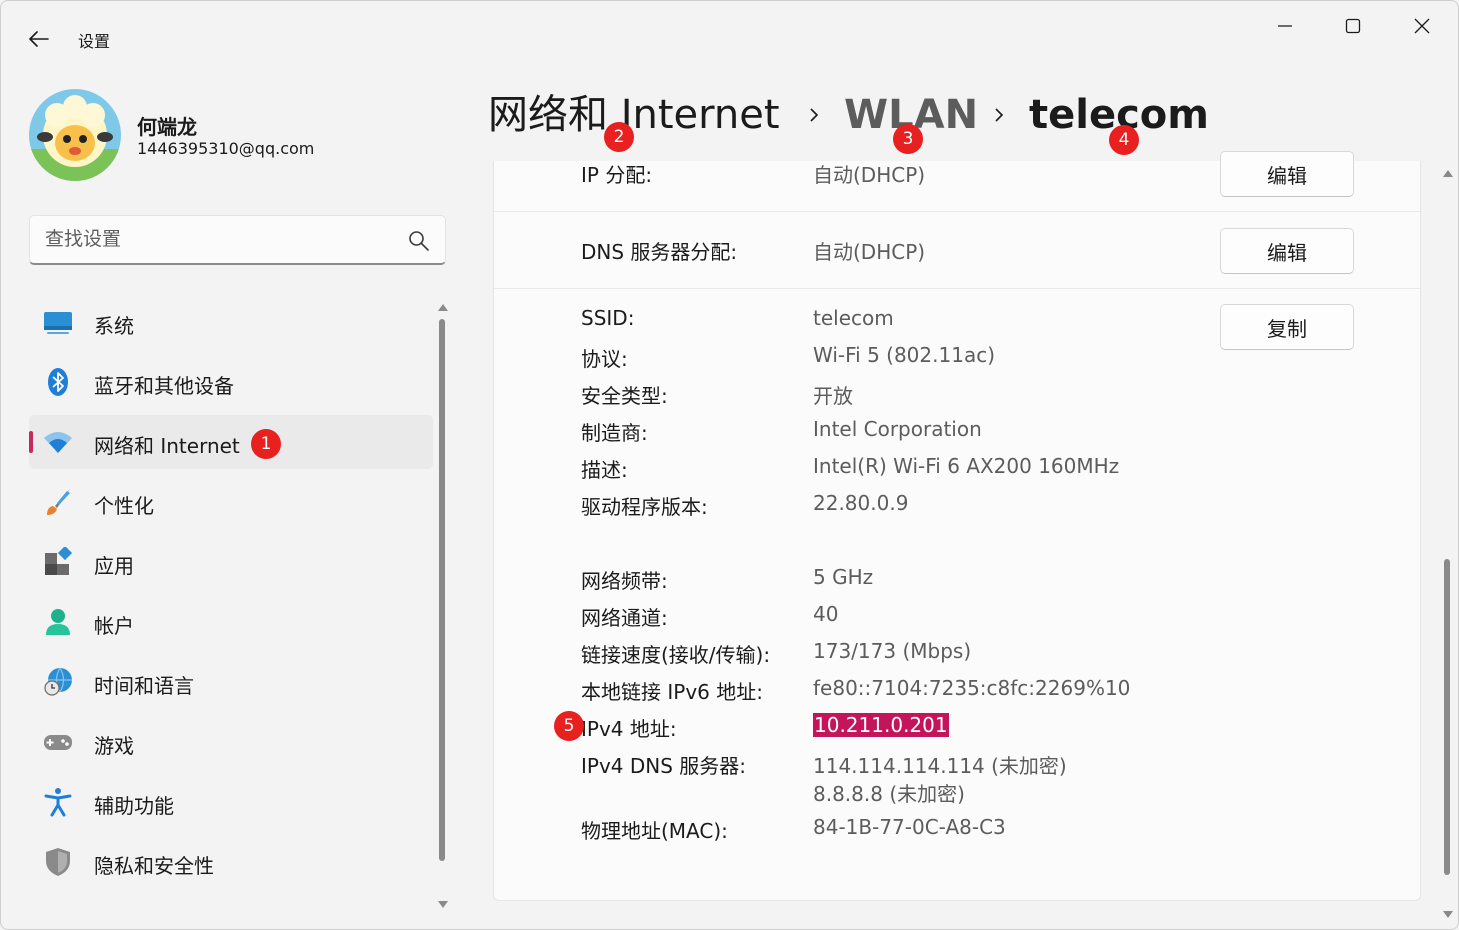  What do you see at coordinates (231, 562) in the screenshot?
I see `sidebar-item-apps: 应用` at bounding box center [231, 562].